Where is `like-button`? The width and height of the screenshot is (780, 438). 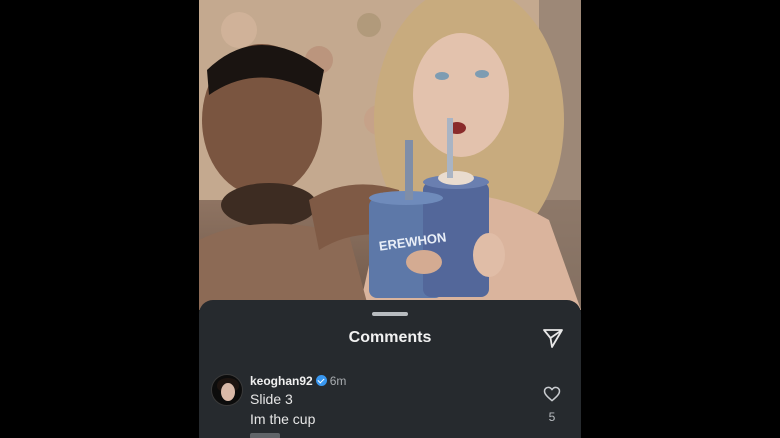 like-button is located at coordinates (552, 394).